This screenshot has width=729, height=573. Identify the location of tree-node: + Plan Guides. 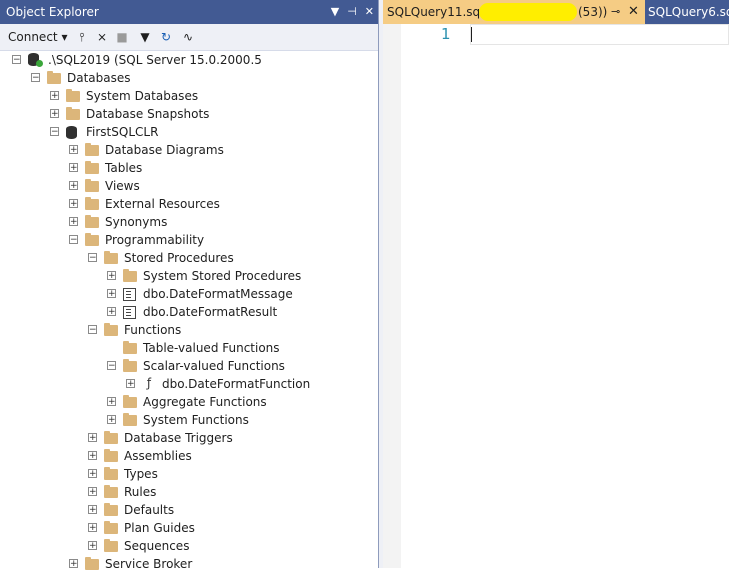
(189, 528).